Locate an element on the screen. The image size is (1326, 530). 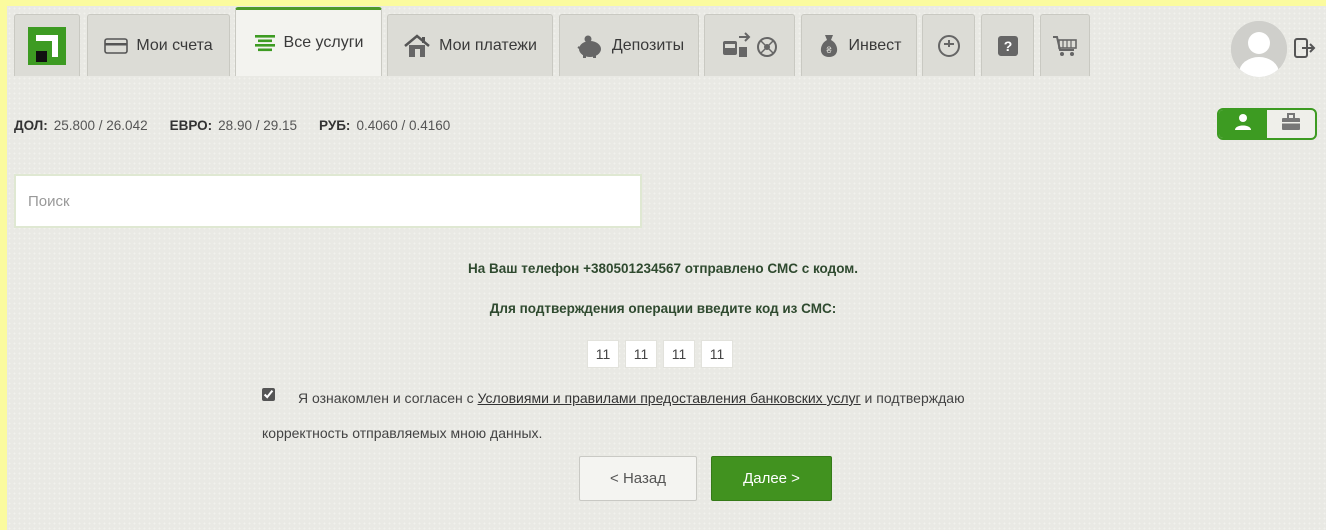
tab-label: Мои платежи is located at coordinates (488, 45).